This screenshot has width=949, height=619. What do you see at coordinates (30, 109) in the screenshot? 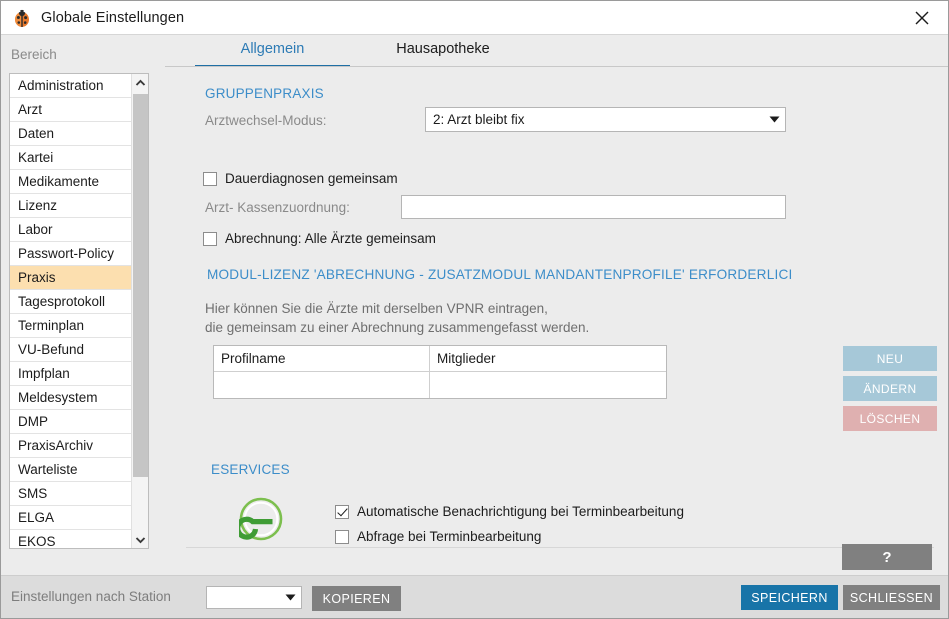
I see `sidebar-item-label: Arzt` at bounding box center [30, 109].